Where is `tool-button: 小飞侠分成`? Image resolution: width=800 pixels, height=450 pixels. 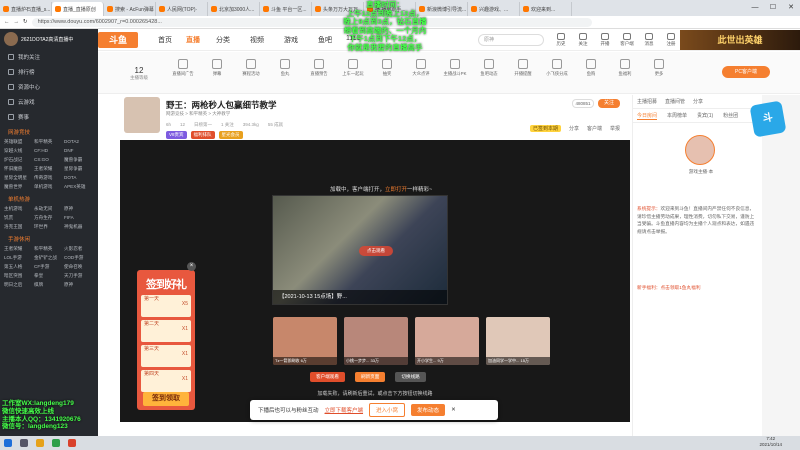 tool-button: 小飞侠分成 is located at coordinates (557, 68).